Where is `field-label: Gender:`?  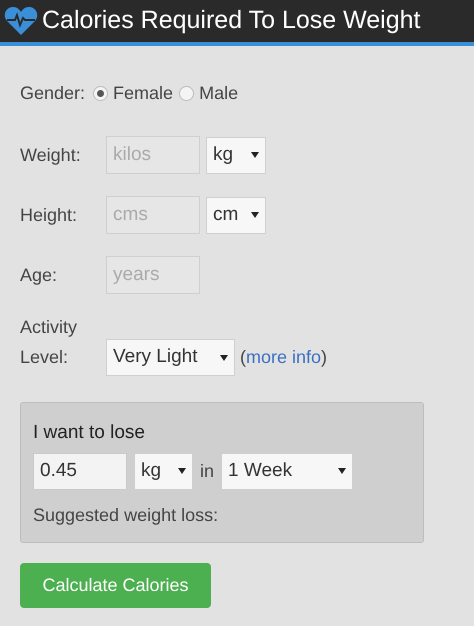 field-label: Gender: is located at coordinates (53, 93).